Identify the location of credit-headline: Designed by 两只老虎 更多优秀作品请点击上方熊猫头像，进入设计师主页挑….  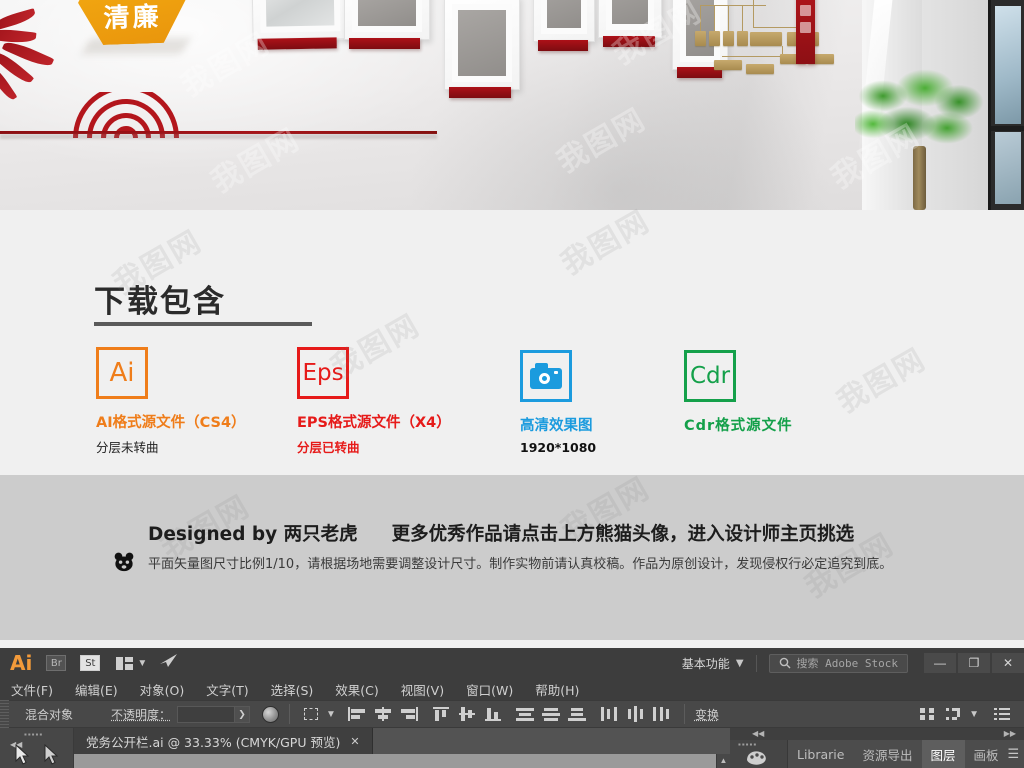
(501, 533).